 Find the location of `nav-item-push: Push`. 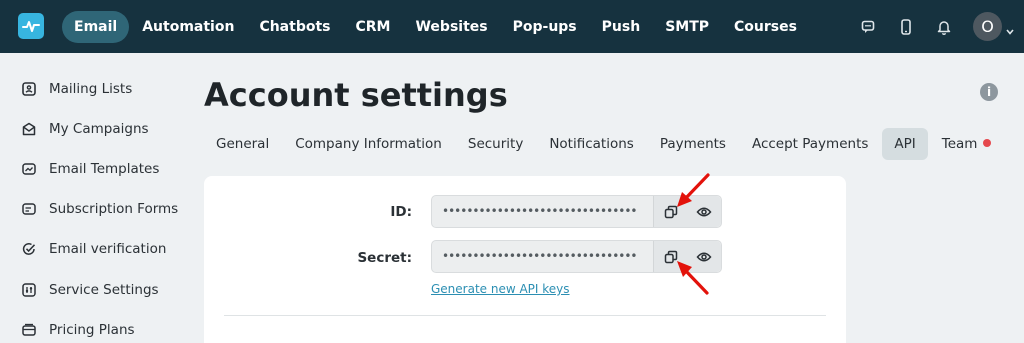

nav-item-push: Push is located at coordinates (621, 27).